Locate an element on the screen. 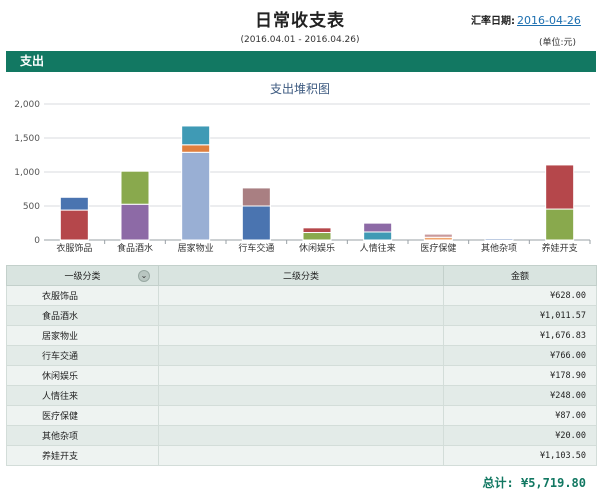  row-category: 休闲娱乐 is located at coordinates (82, 375).